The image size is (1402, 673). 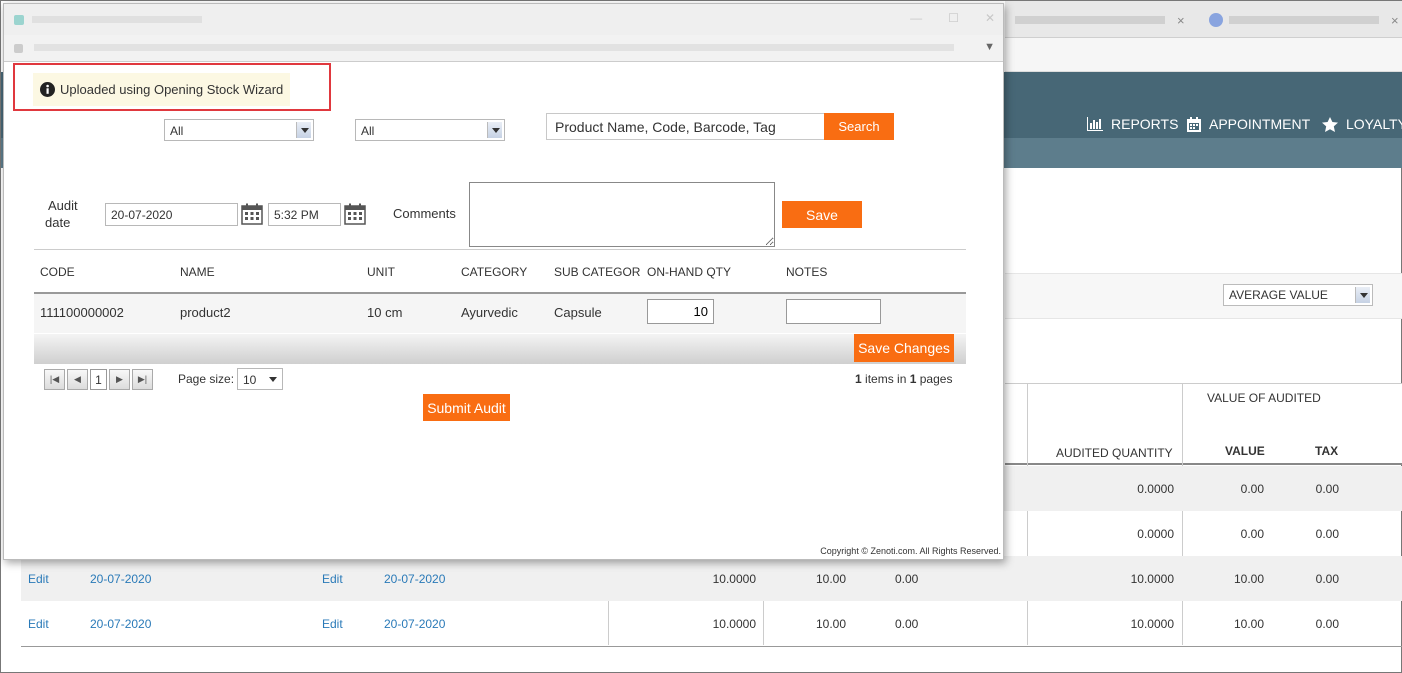 What do you see at coordinates (597, 272) in the screenshot?
I see `col-sub-category: SUB CATEGOR` at bounding box center [597, 272].